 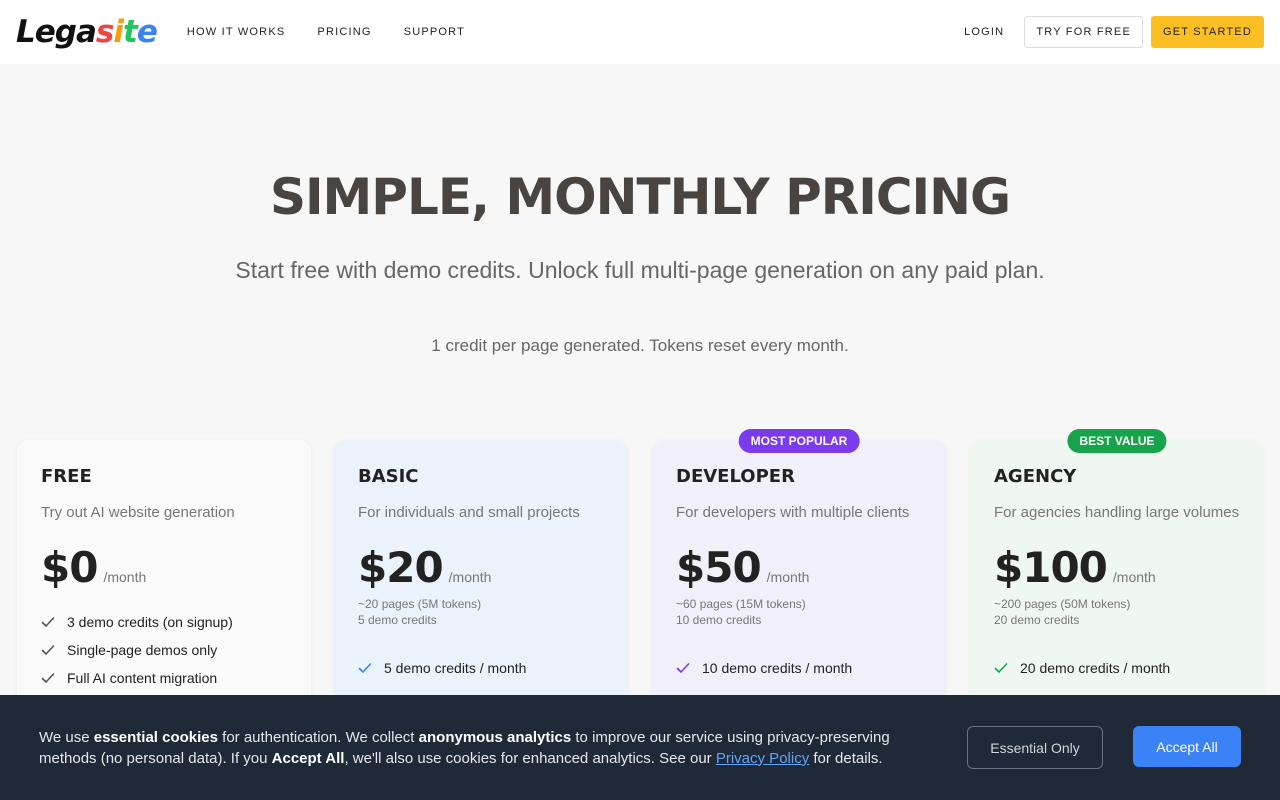 I want to click on feature-item: Single-page demos only, so click(x=164, y=650).